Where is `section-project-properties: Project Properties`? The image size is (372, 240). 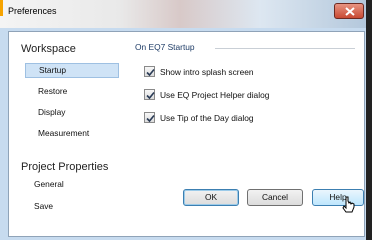 section-project-properties: Project Properties is located at coordinates (65, 167).